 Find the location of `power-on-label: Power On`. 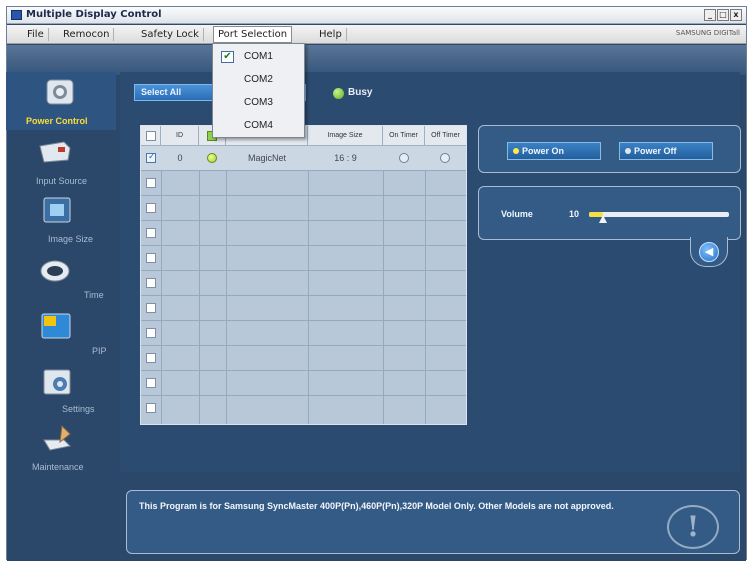

power-on-label: Power On is located at coordinates (543, 151).